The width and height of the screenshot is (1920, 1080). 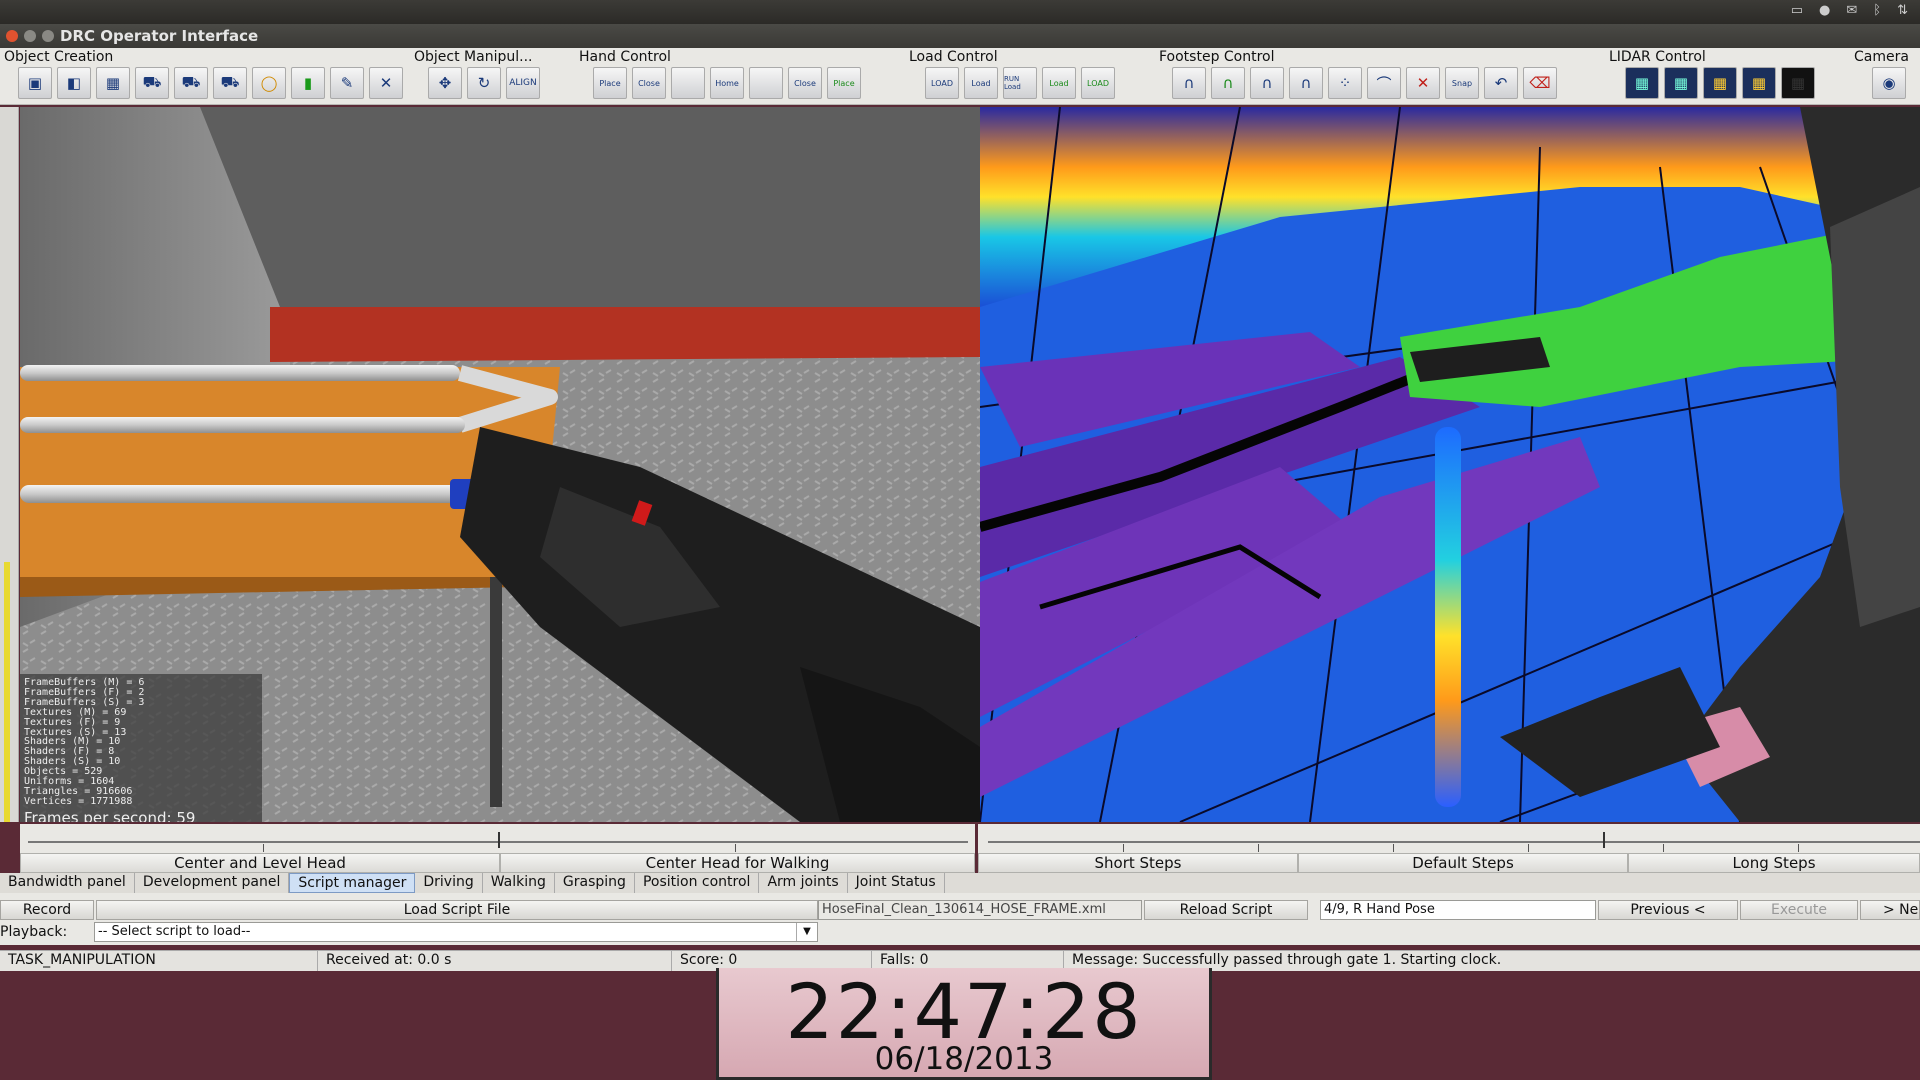 I want to click on tab-driving: Driving, so click(x=449, y=883).